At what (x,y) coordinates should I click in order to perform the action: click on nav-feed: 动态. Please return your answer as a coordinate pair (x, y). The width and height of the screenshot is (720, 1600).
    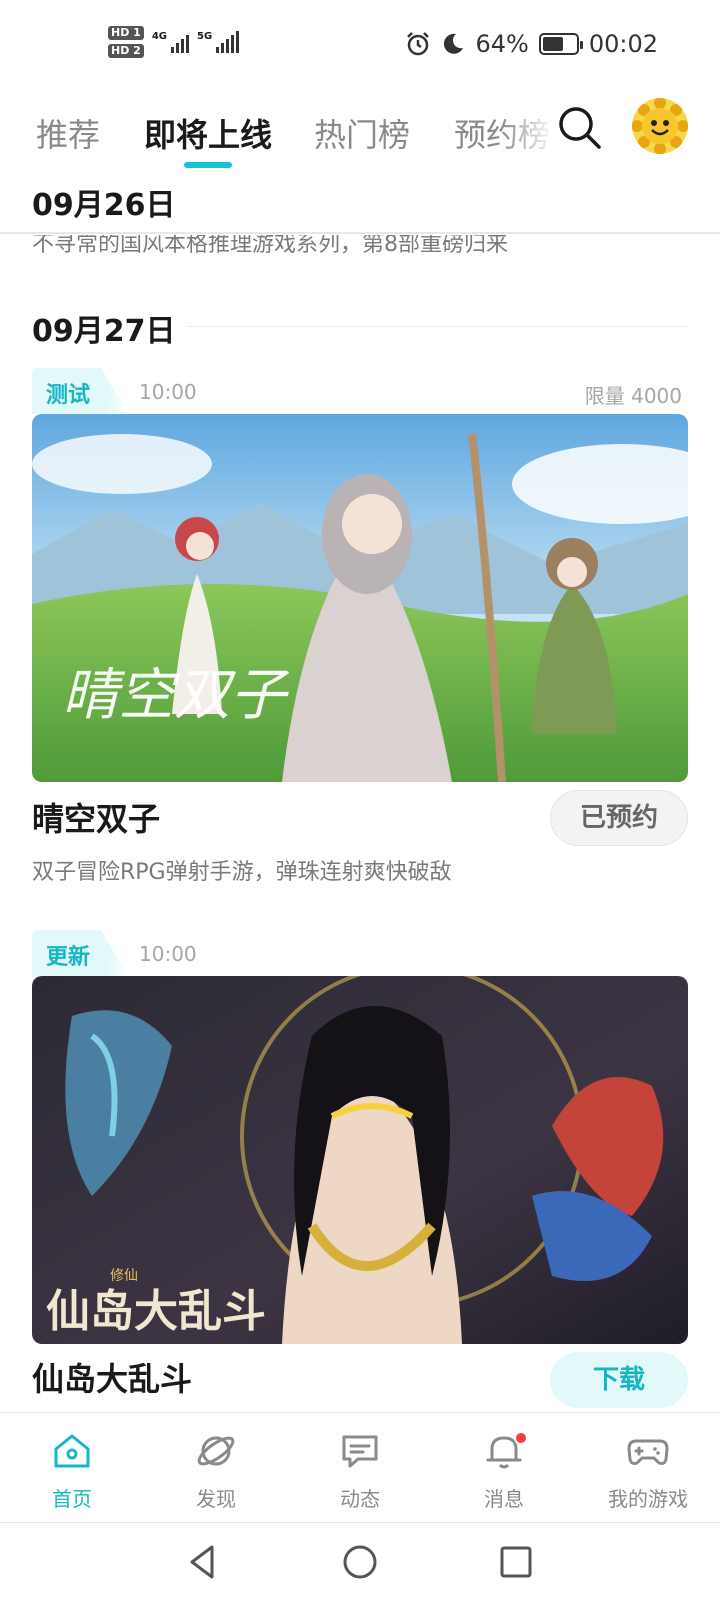
    Looking at the image, I should click on (360, 1468).